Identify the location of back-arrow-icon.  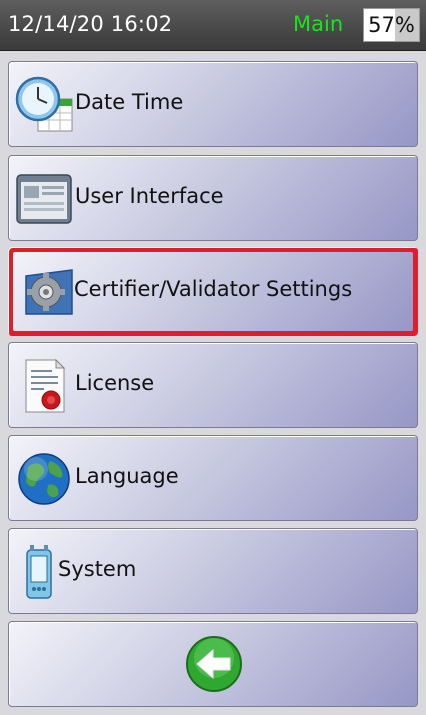
(214, 664).